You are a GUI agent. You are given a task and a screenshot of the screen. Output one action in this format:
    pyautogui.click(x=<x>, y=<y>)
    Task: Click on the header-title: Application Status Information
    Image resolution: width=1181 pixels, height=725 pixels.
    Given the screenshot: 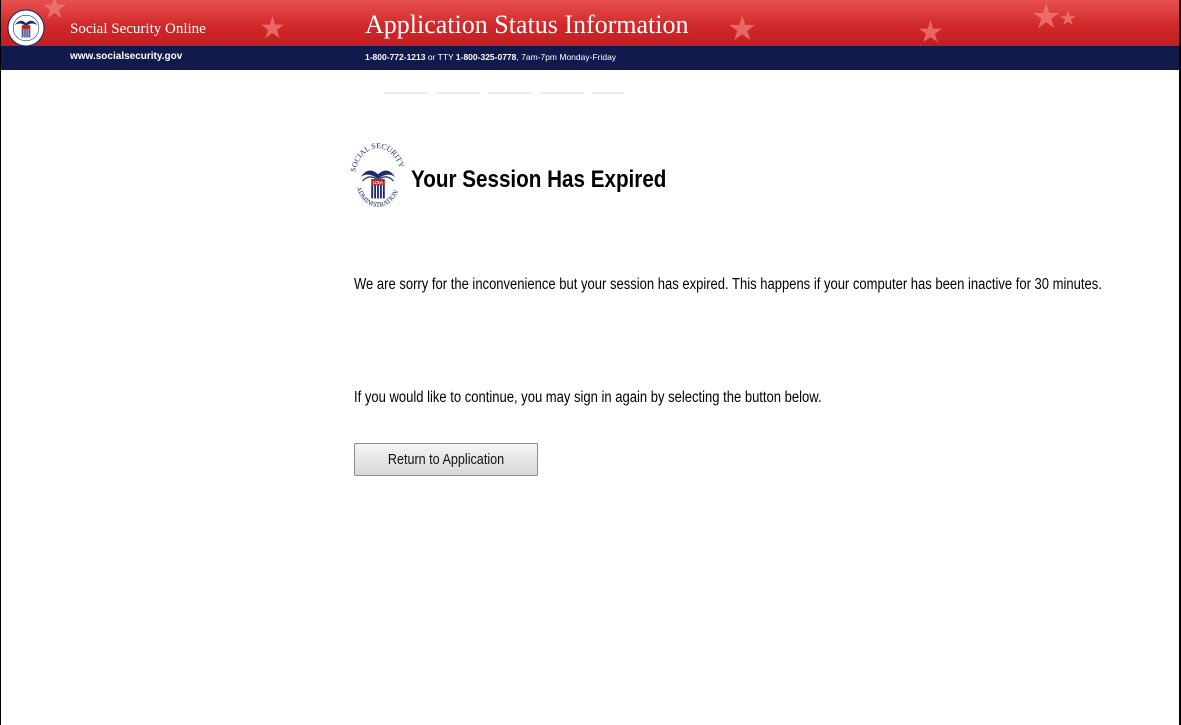 What is the action you would take?
    pyautogui.click(x=527, y=24)
    